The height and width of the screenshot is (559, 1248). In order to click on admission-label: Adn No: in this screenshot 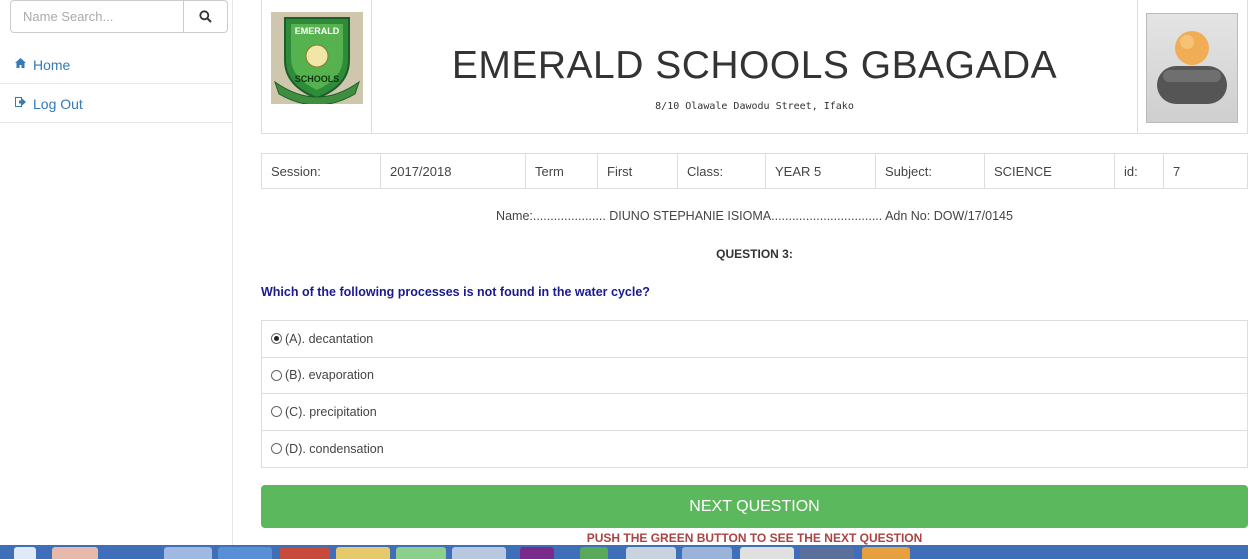, I will do `click(908, 216)`.